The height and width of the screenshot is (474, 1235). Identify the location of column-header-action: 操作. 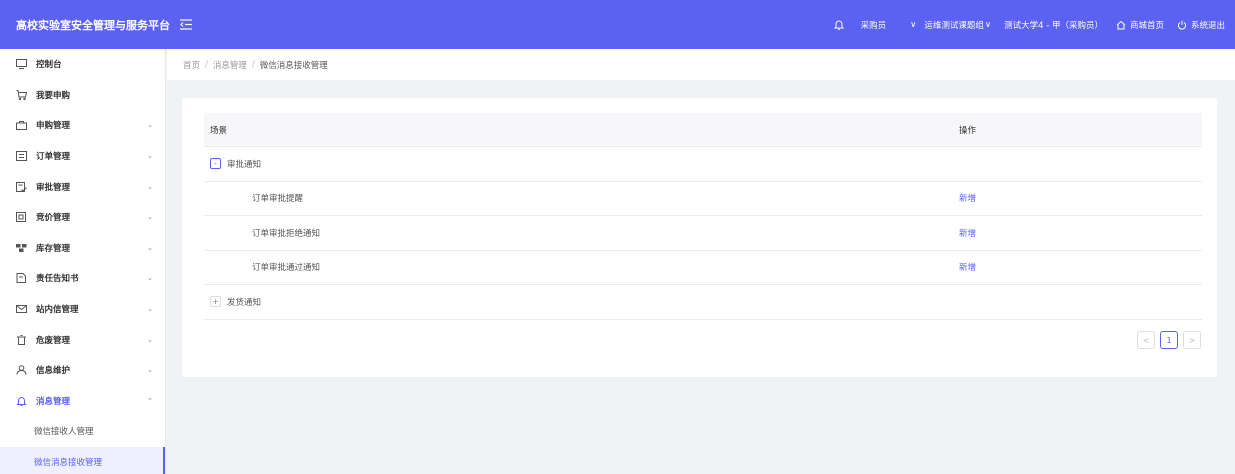
(968, 130).